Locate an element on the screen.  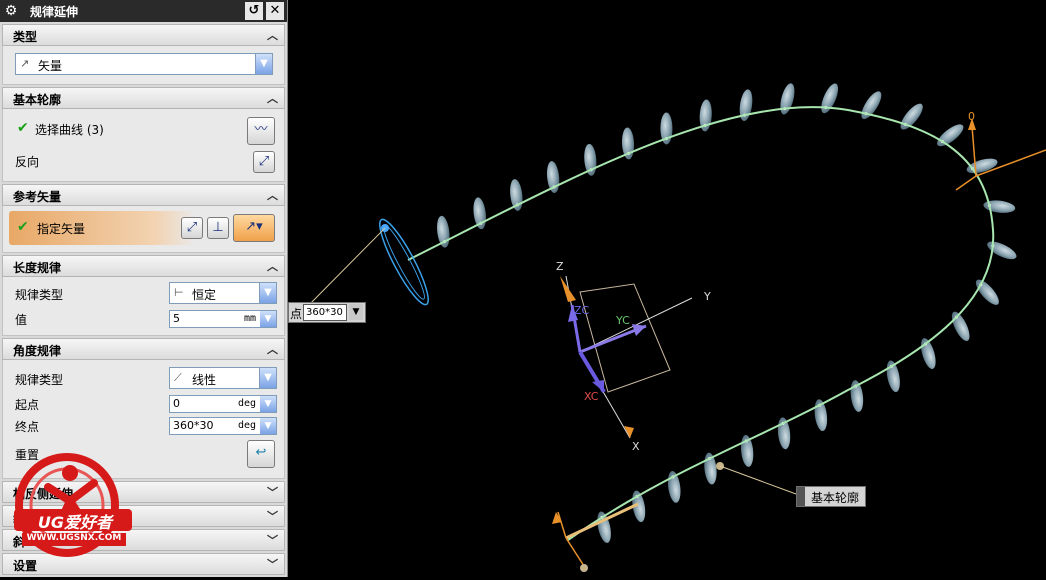
reverse-vector-icon: ⤢ is located at coordinates (192, 228).